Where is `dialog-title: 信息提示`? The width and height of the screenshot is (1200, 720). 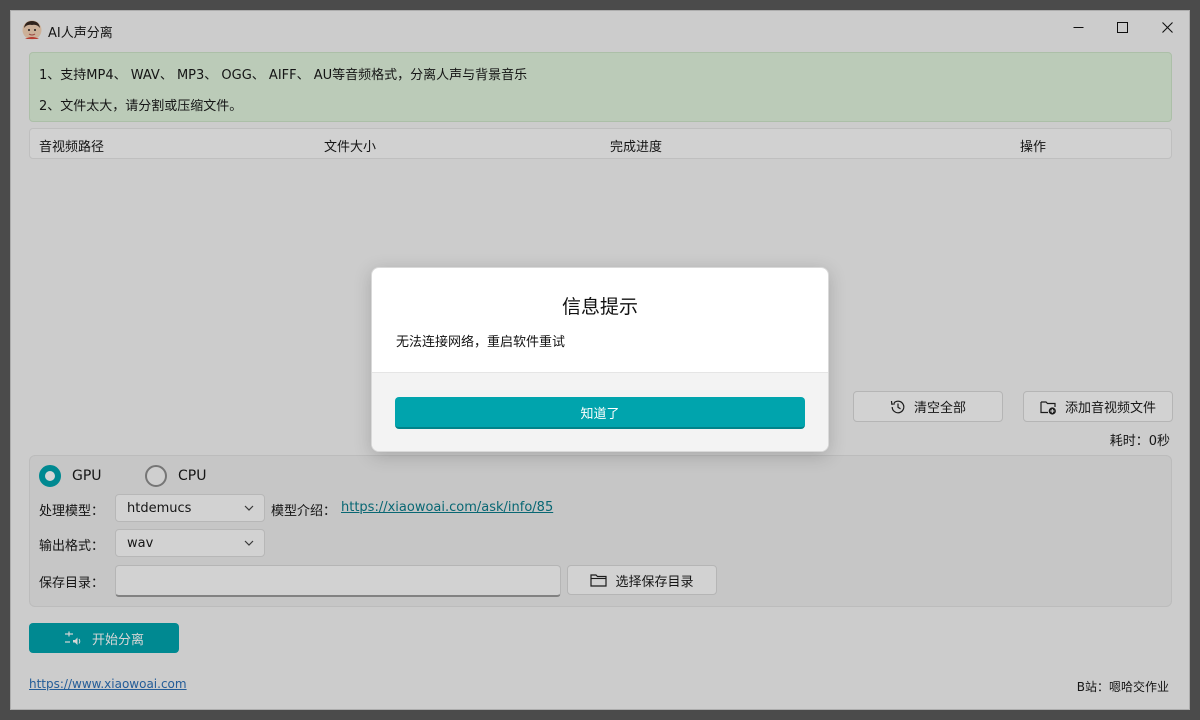
dialog-title: 信息提示 is located at coordinates (599, 307).